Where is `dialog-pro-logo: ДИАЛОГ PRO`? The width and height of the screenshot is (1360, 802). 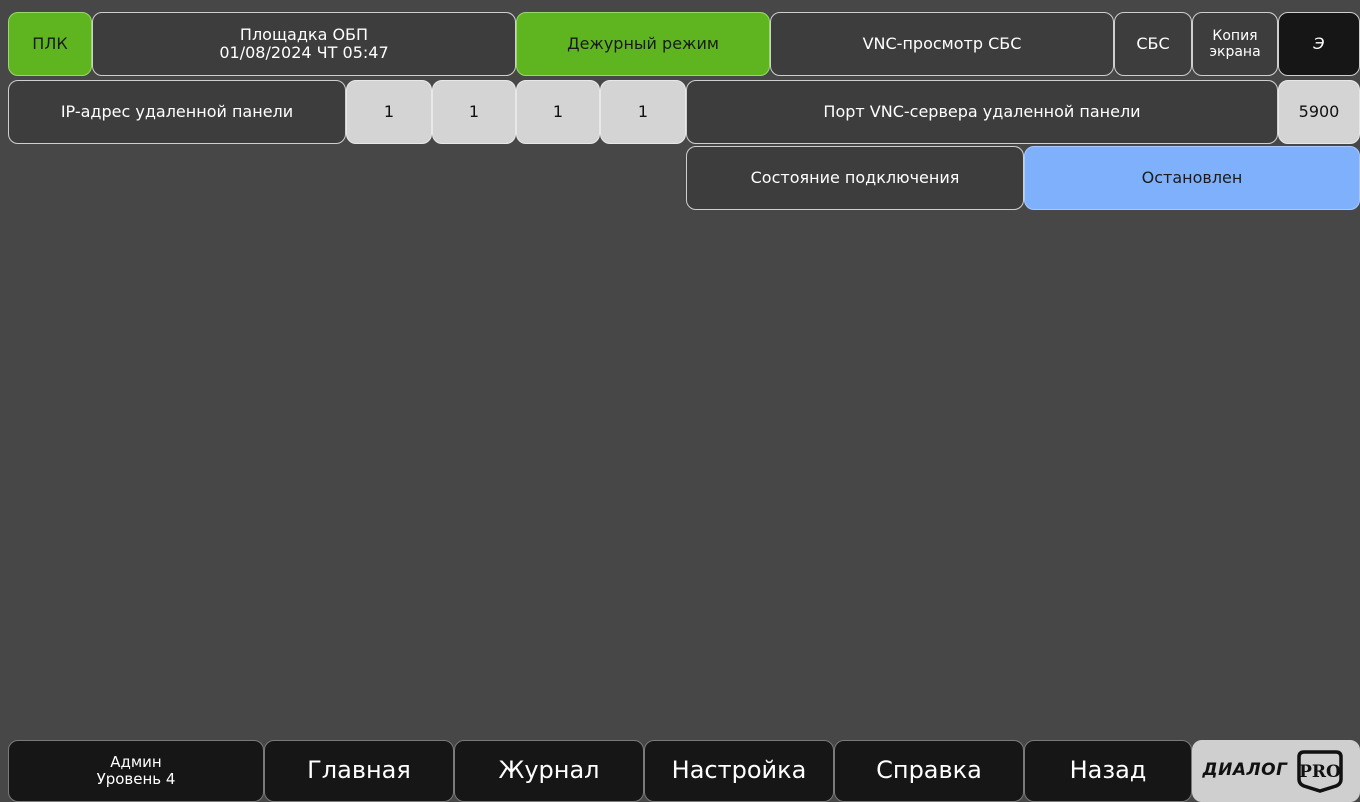
dialog-pro-logo: ДИАЛОГ PRO is located at coordinates (1276, 771).